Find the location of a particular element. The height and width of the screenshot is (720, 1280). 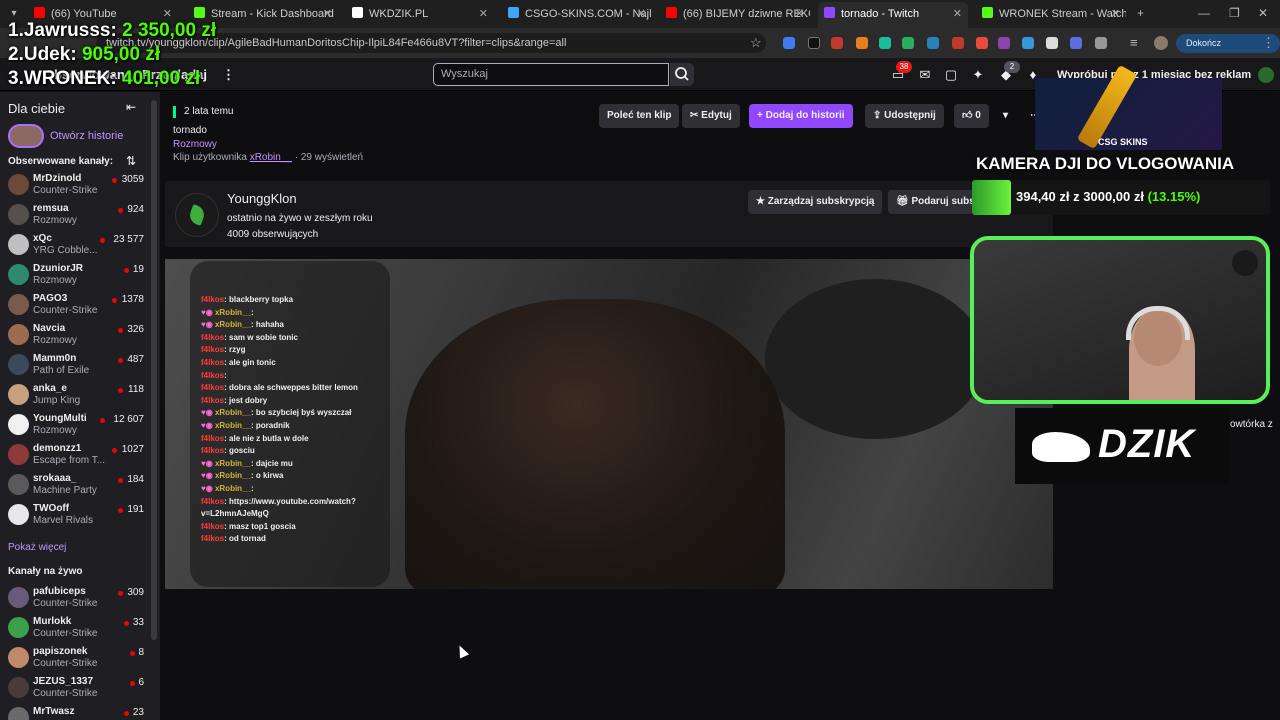

user-avatar is located at coordinates (1266, 75).